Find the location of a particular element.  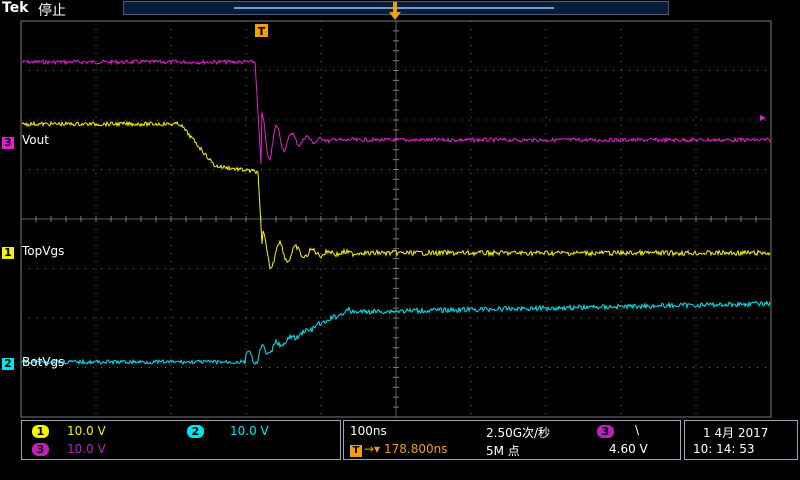

trigger-delay-icon: T is located at coordinates (356, 451).